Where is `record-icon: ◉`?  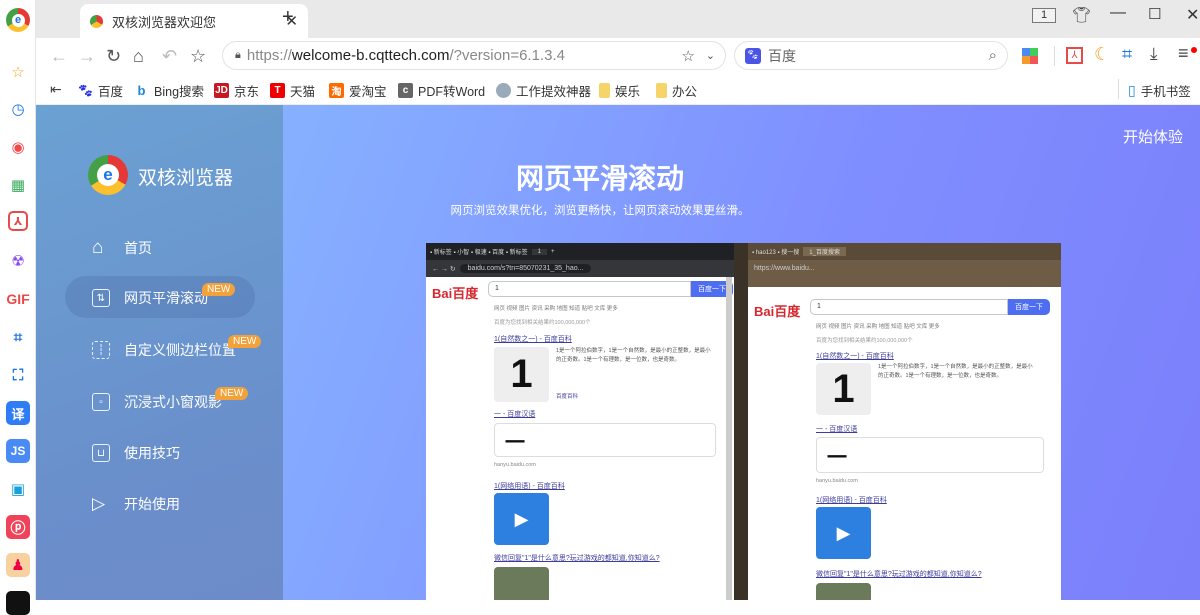
record-icon: ◉ is located at coordinates (18, 147).